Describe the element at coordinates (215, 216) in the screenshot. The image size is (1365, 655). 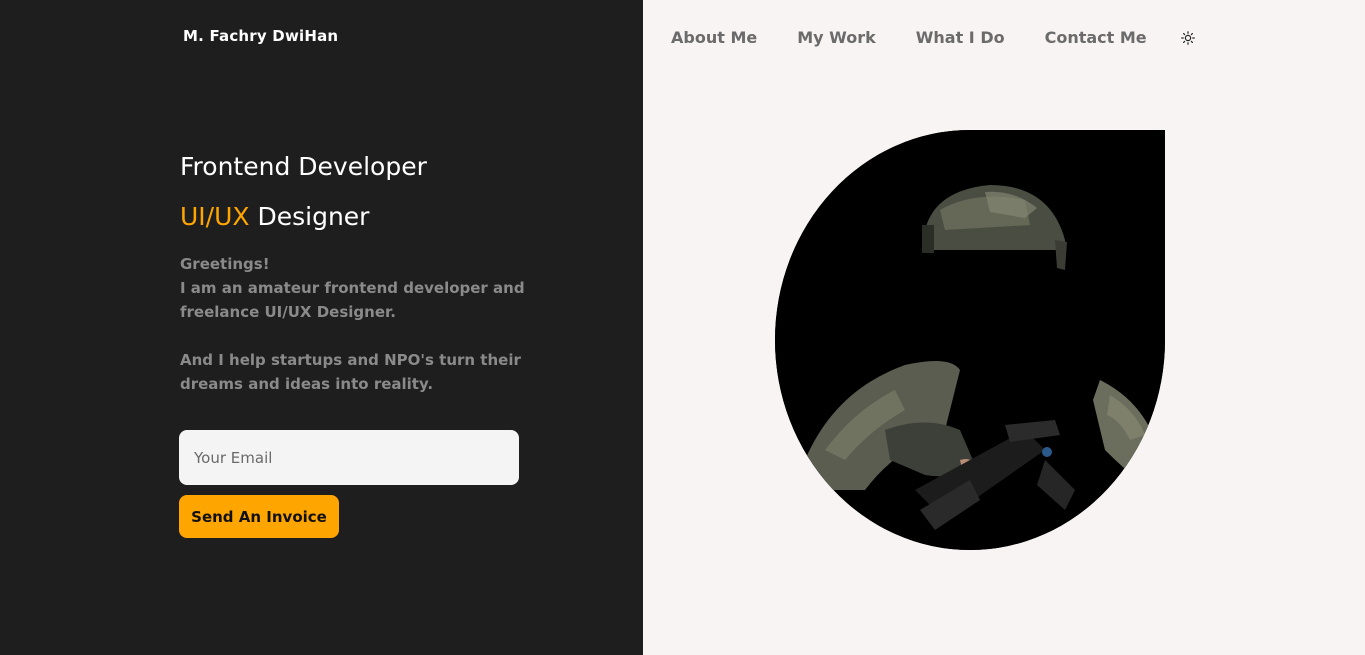
I see `hero-subtitle-accent: UI/UX` at that location.